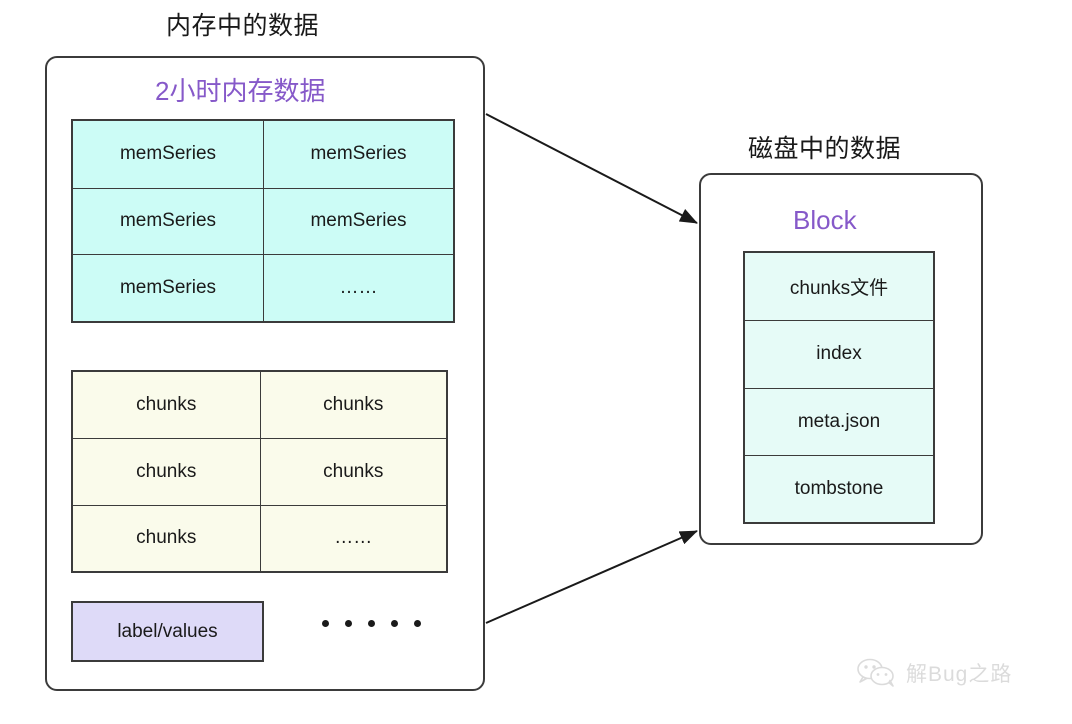 The width and height of the screenshot is (1072, 724). Describe the element at coordinates (167, 631) in the screenshot. I see `label-values-box: label/values` at that location.